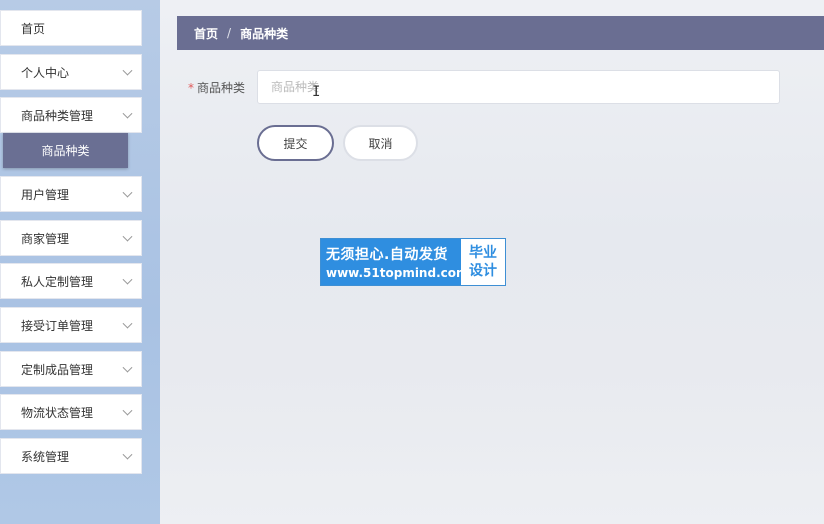 The width and height of the screenshot is (824, 524). What do you see at coordinates (387, 255) in the screenshot?
I see `watermark-slogan: 无须担心.自动发货` at bounding box center [387, 255].